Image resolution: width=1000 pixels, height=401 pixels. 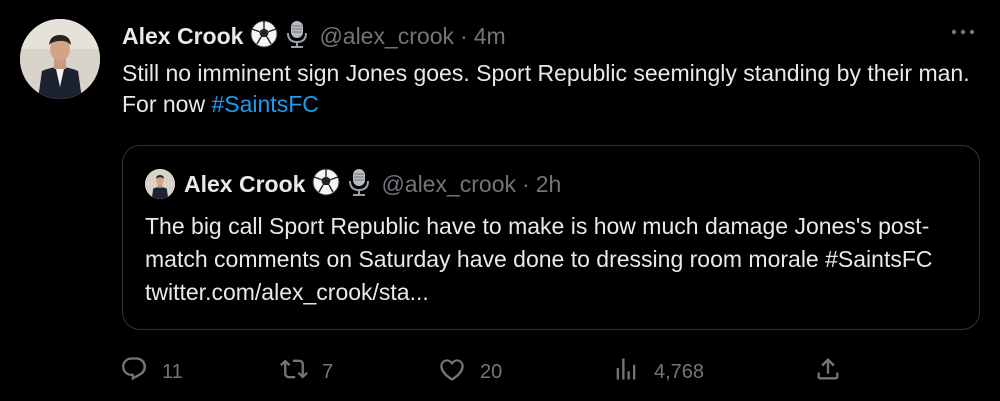 I want to click on like-button: 20, so click(x=470, y=372).